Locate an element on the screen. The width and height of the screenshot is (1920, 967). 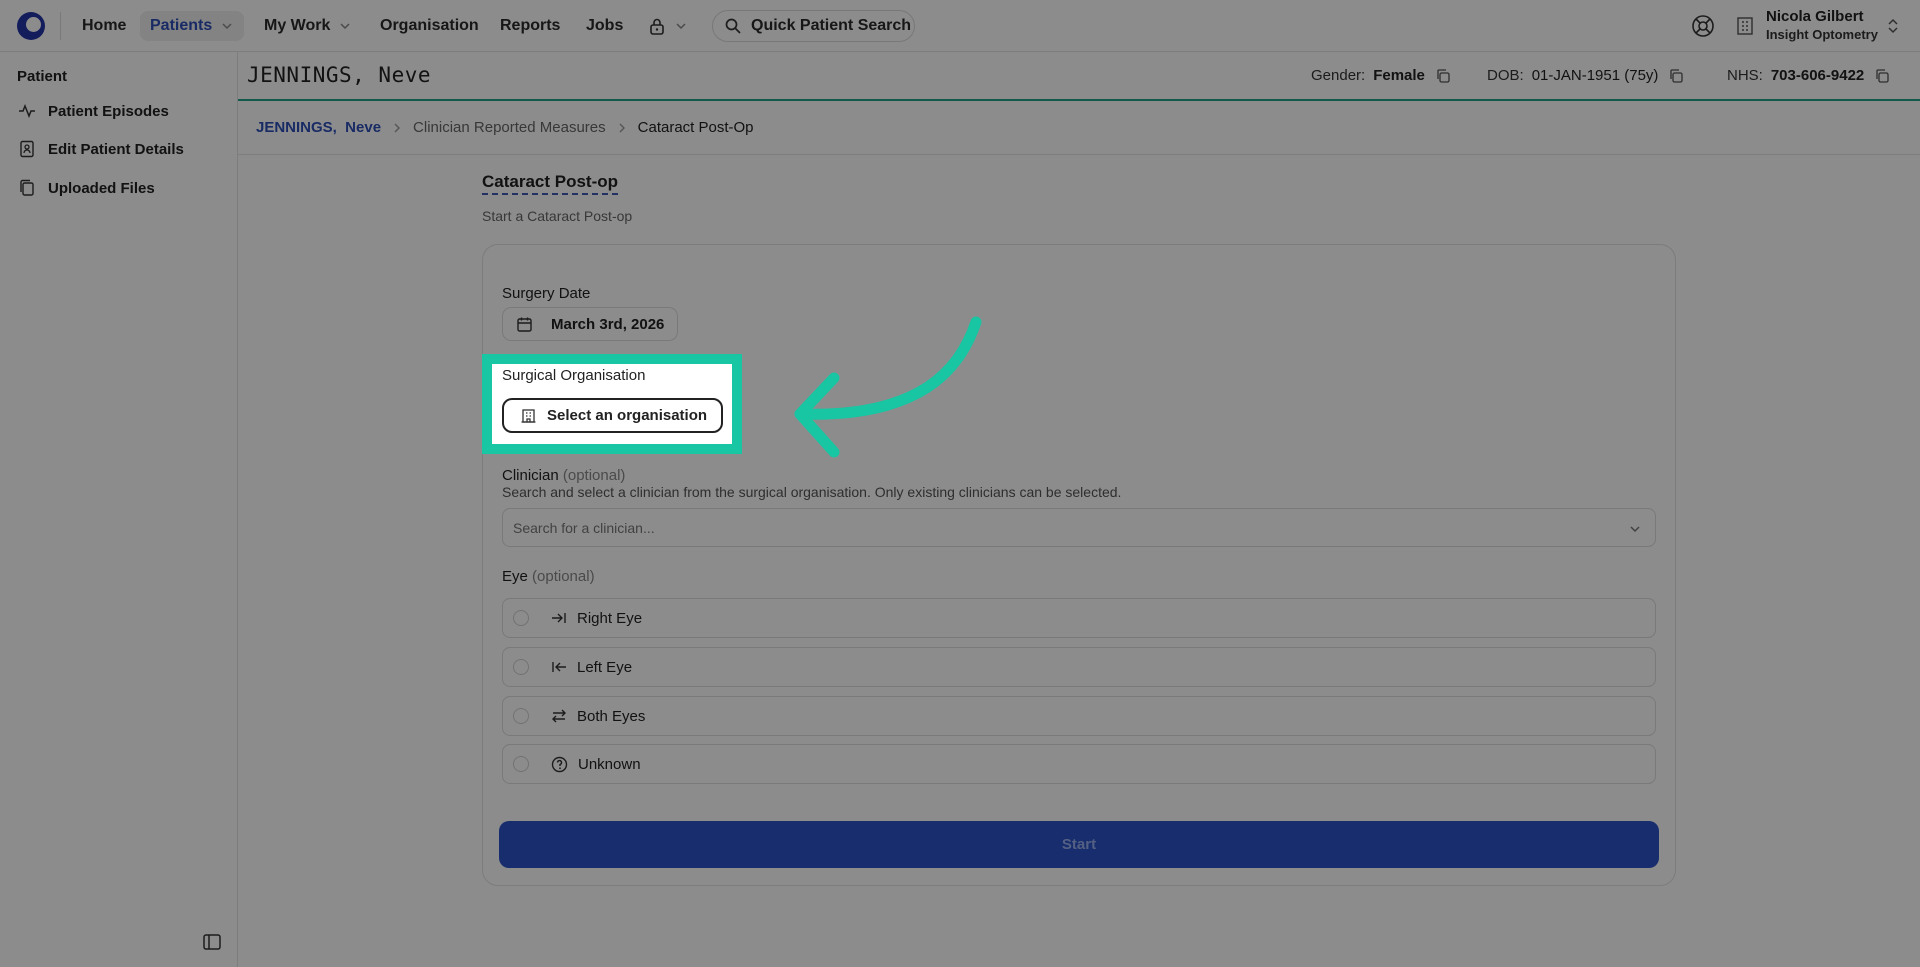
nav-jobs-label: Jobs is located at coordinates (605, 25).